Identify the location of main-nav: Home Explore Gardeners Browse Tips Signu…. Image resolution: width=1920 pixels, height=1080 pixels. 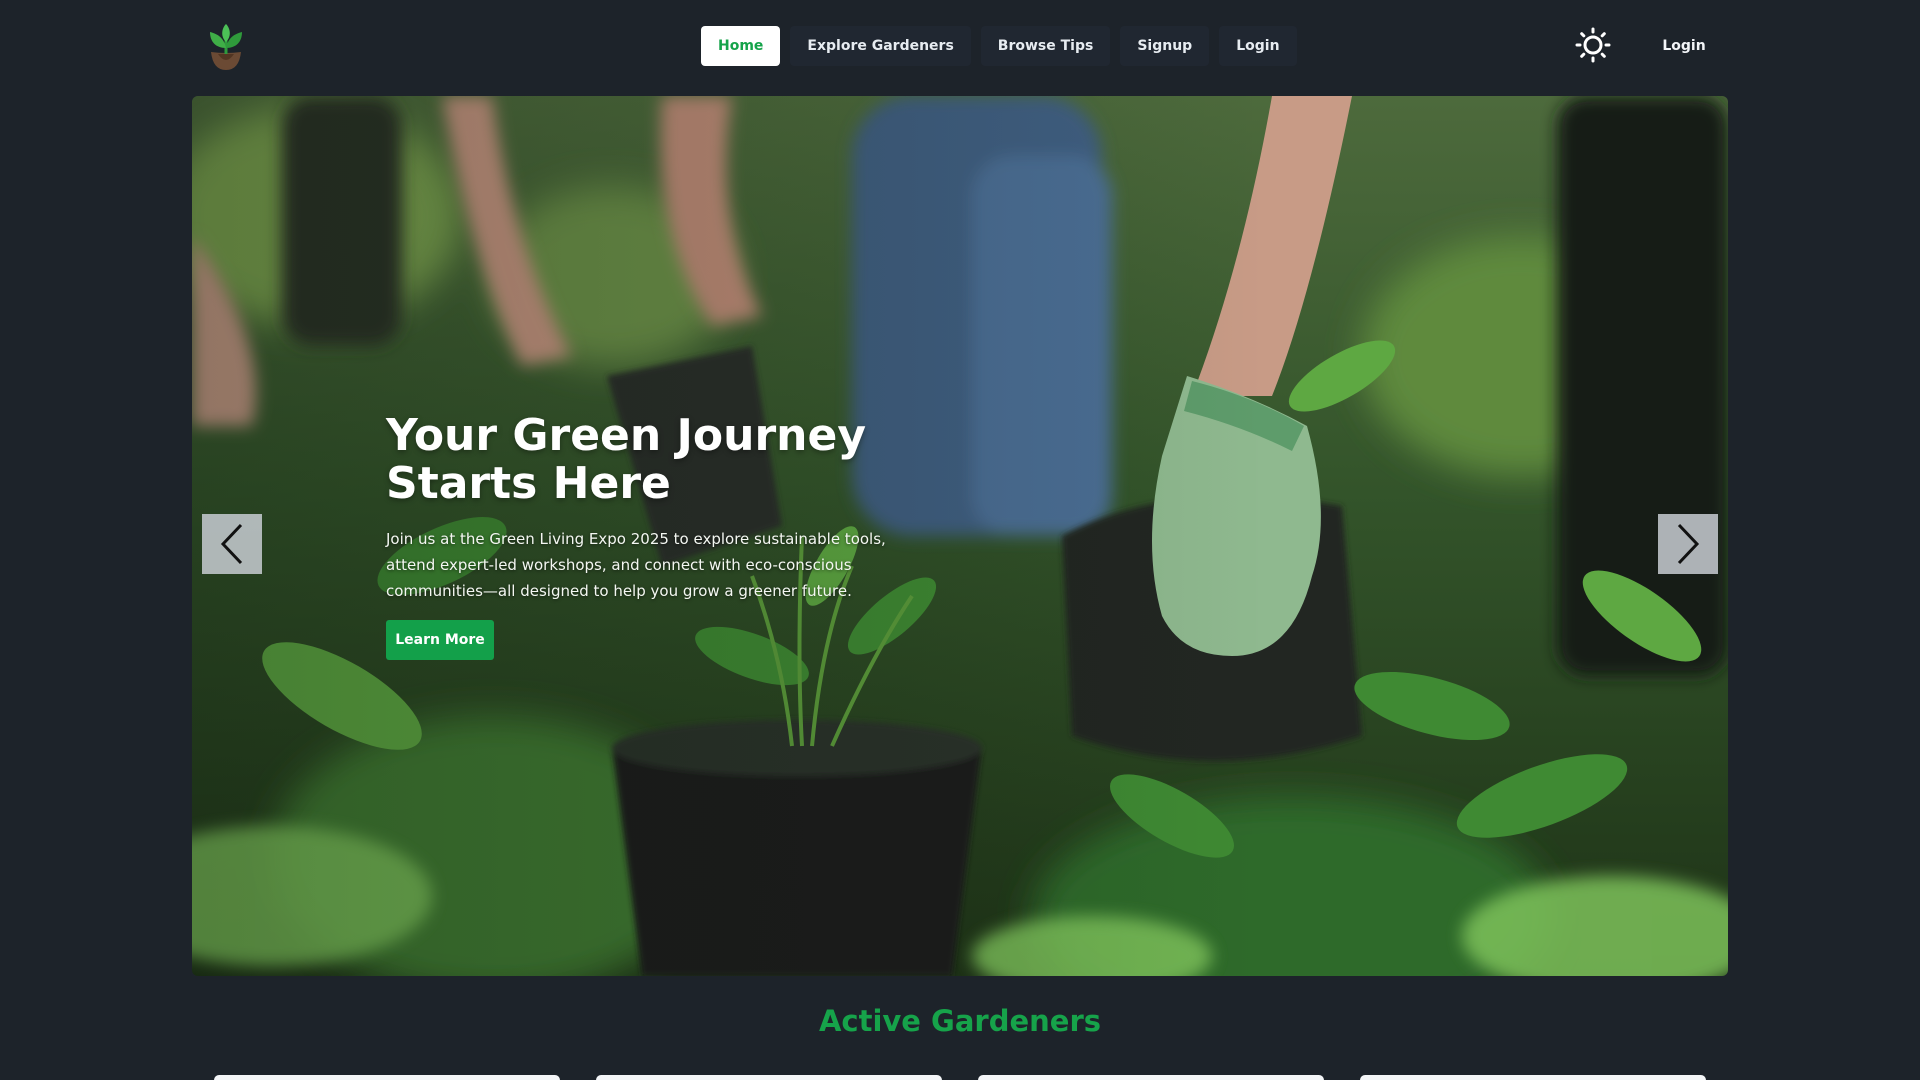
(999, 46).